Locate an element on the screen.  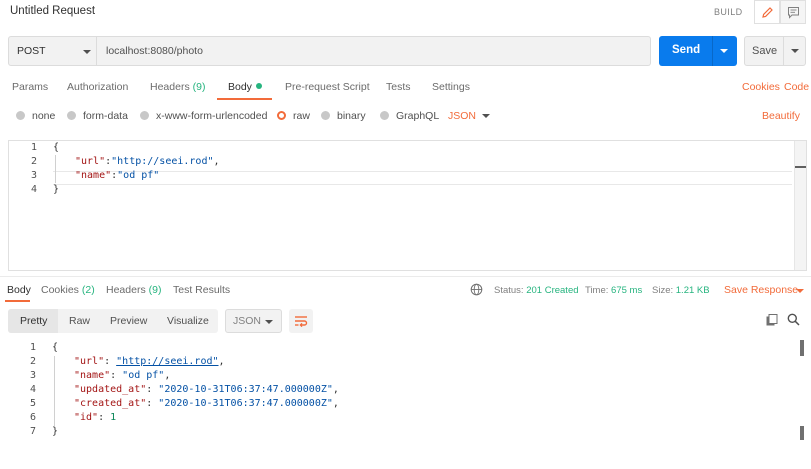
radio-none: none is located at coordinates (35, 116).